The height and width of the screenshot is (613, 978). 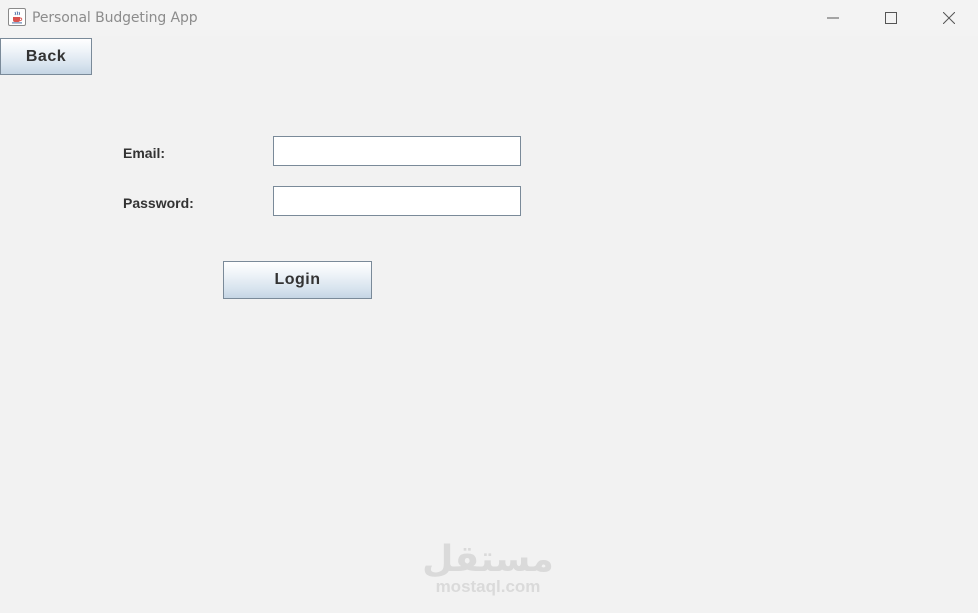 What do you see at coordinates (397, 151) in the screenshot?
I see `email-field` at bounding box center [397, 151].